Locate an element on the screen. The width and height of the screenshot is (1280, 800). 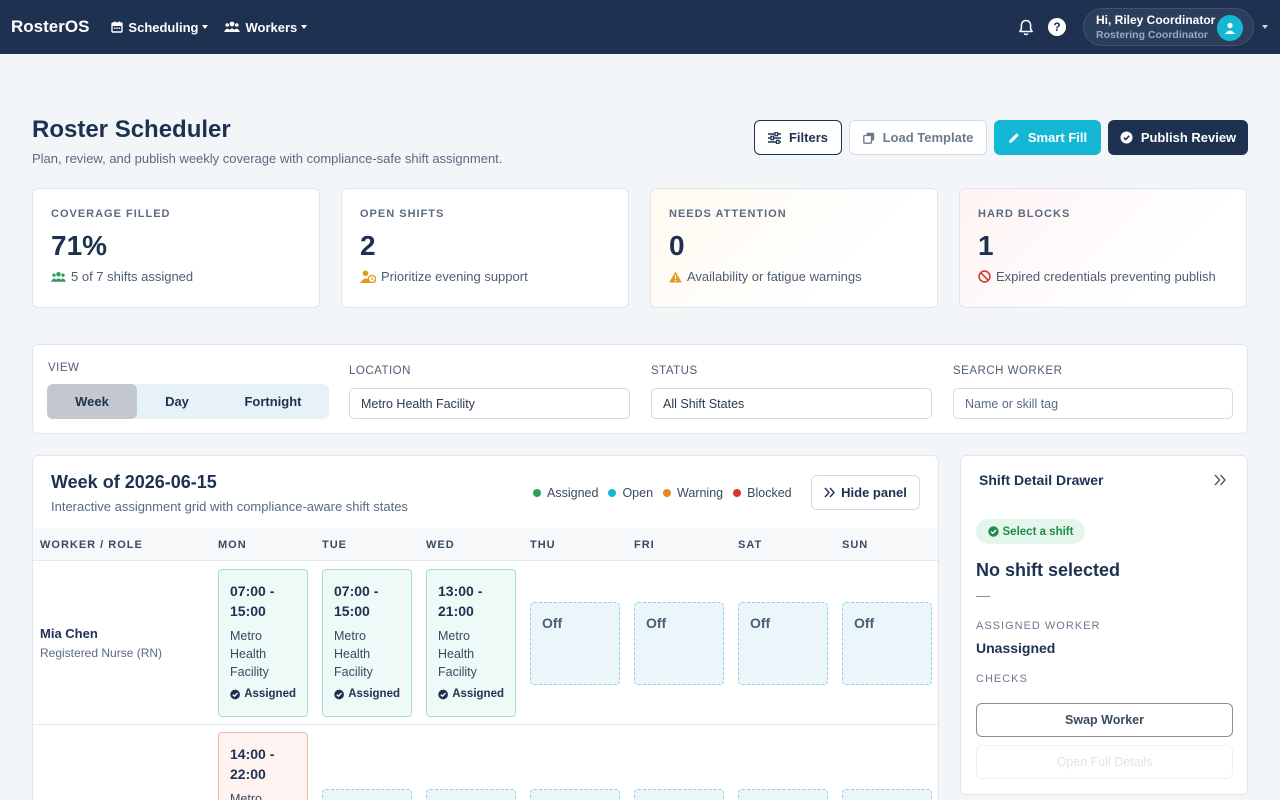
bell-icon is located at coordinates (1026, 27).